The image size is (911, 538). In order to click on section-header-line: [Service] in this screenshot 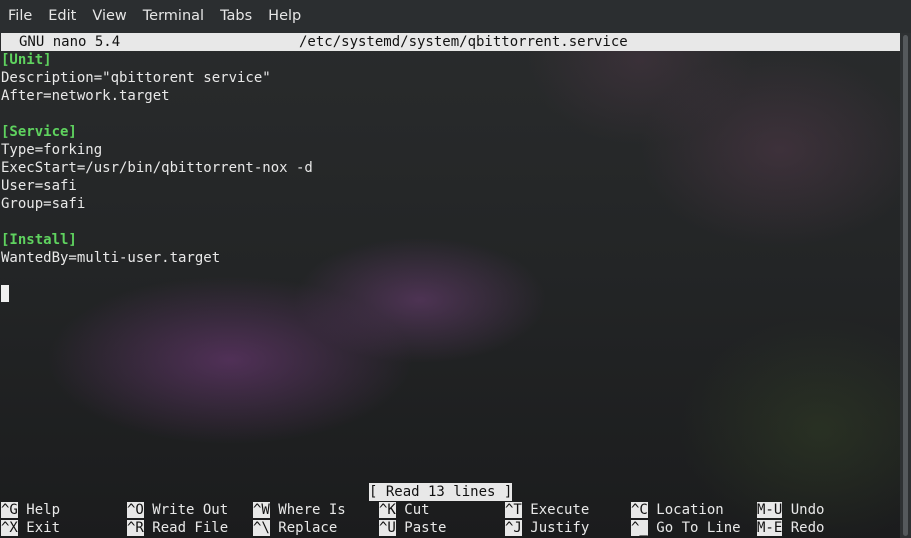, I will do `click(39, 132)`.